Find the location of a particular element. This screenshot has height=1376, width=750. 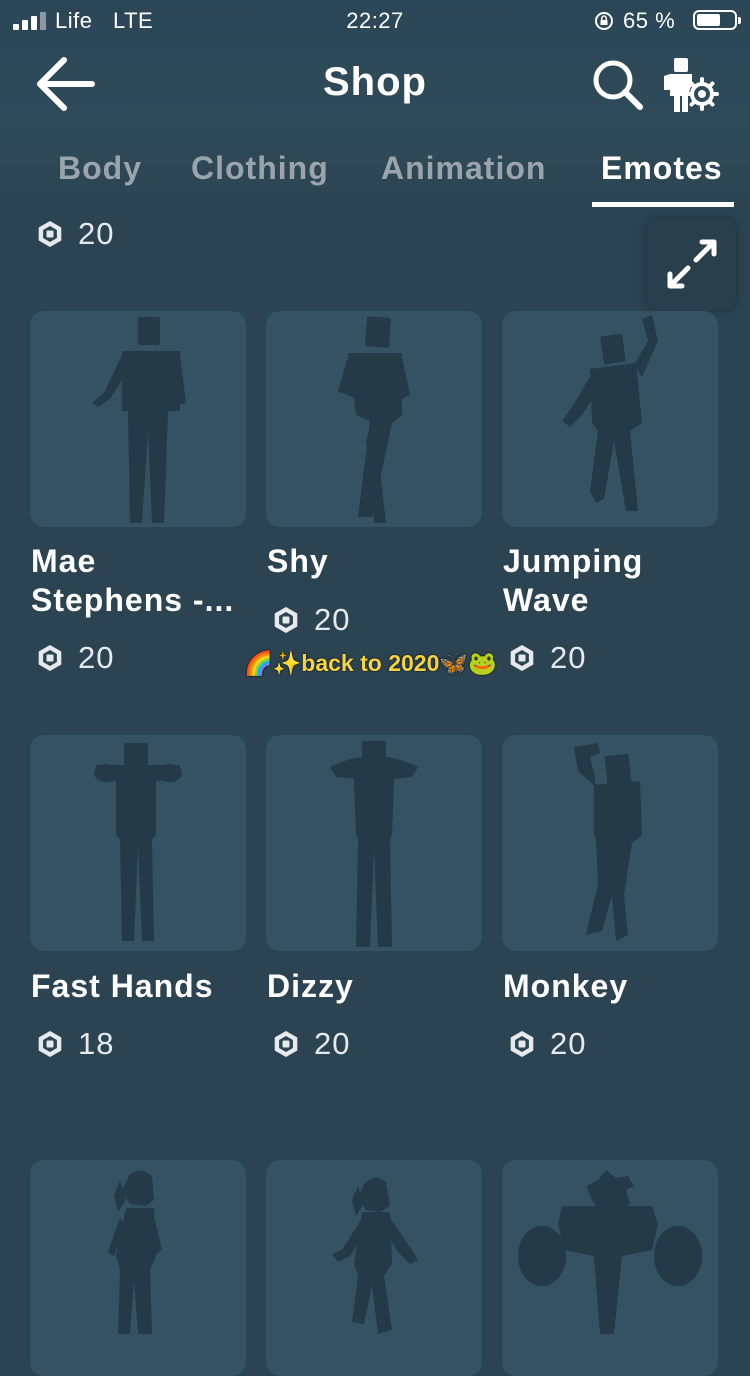

expand-button is located at coordinates (691, 264).